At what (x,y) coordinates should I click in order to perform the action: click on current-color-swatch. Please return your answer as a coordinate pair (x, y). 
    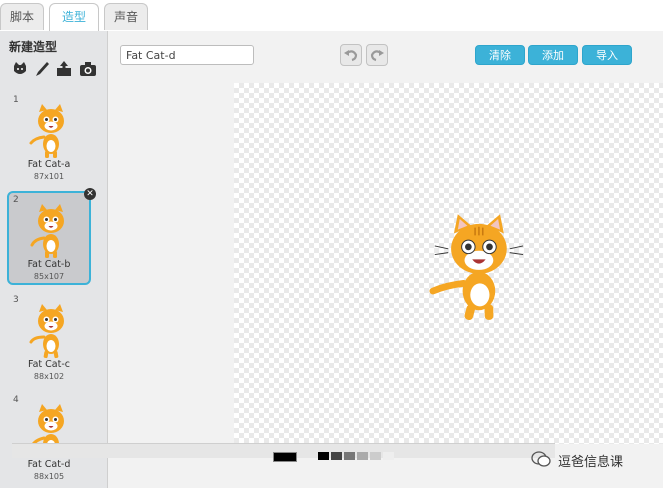
    Looking at the image, I should click on (285, 457).